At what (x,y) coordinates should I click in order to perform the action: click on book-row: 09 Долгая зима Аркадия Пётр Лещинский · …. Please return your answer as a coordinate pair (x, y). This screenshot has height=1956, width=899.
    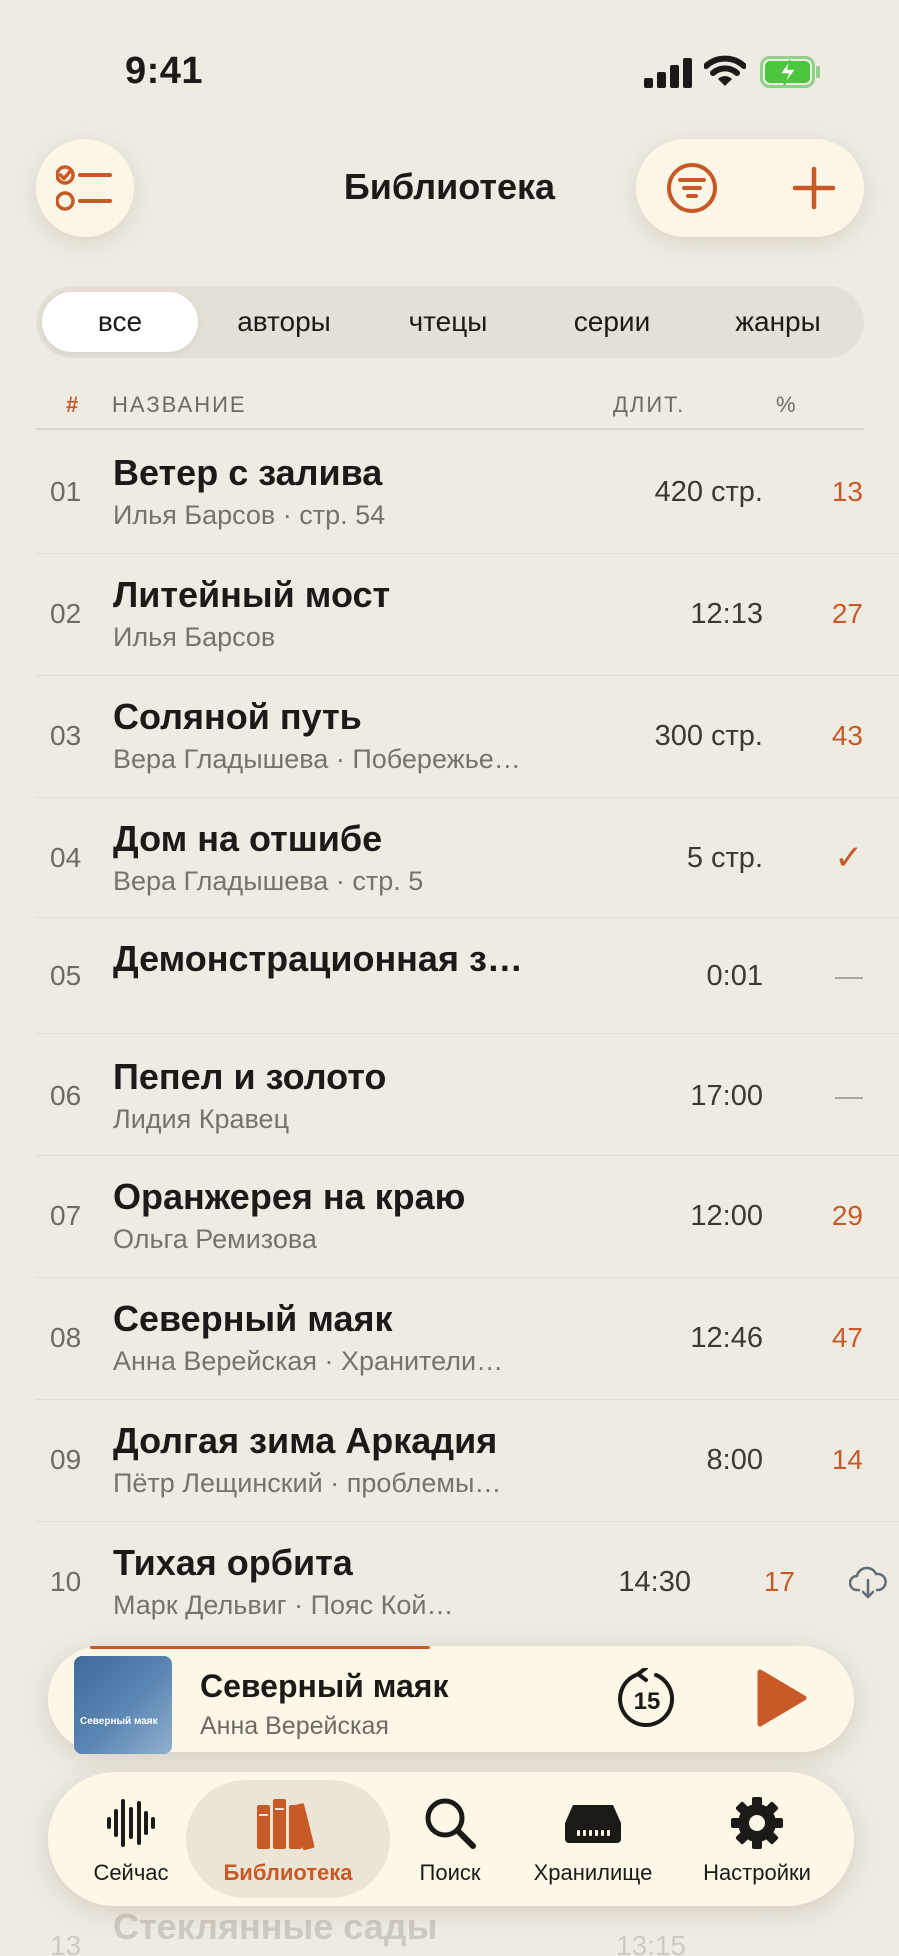
    Looking at the image, I should click on (467, 1461).